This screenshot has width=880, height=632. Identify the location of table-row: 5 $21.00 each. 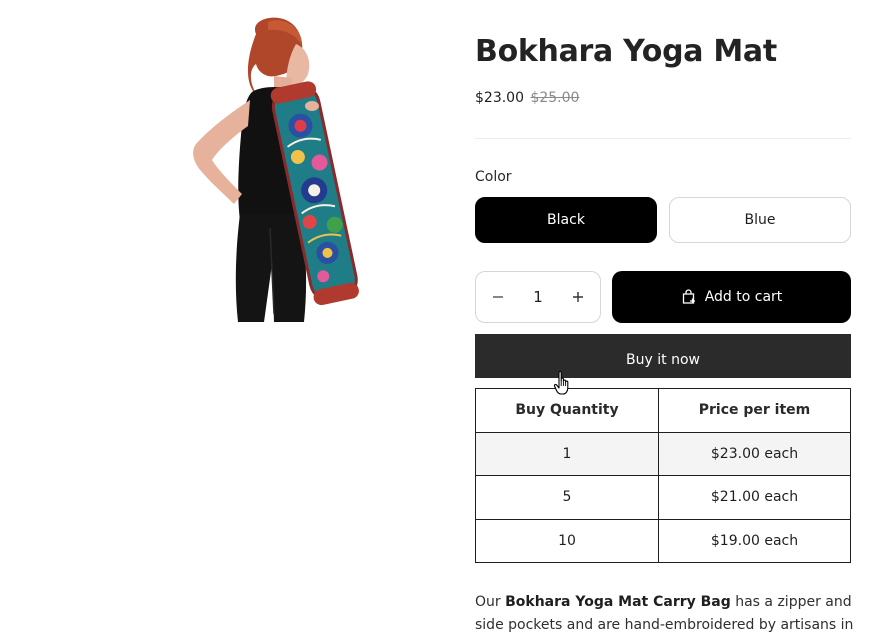
(663, 497).